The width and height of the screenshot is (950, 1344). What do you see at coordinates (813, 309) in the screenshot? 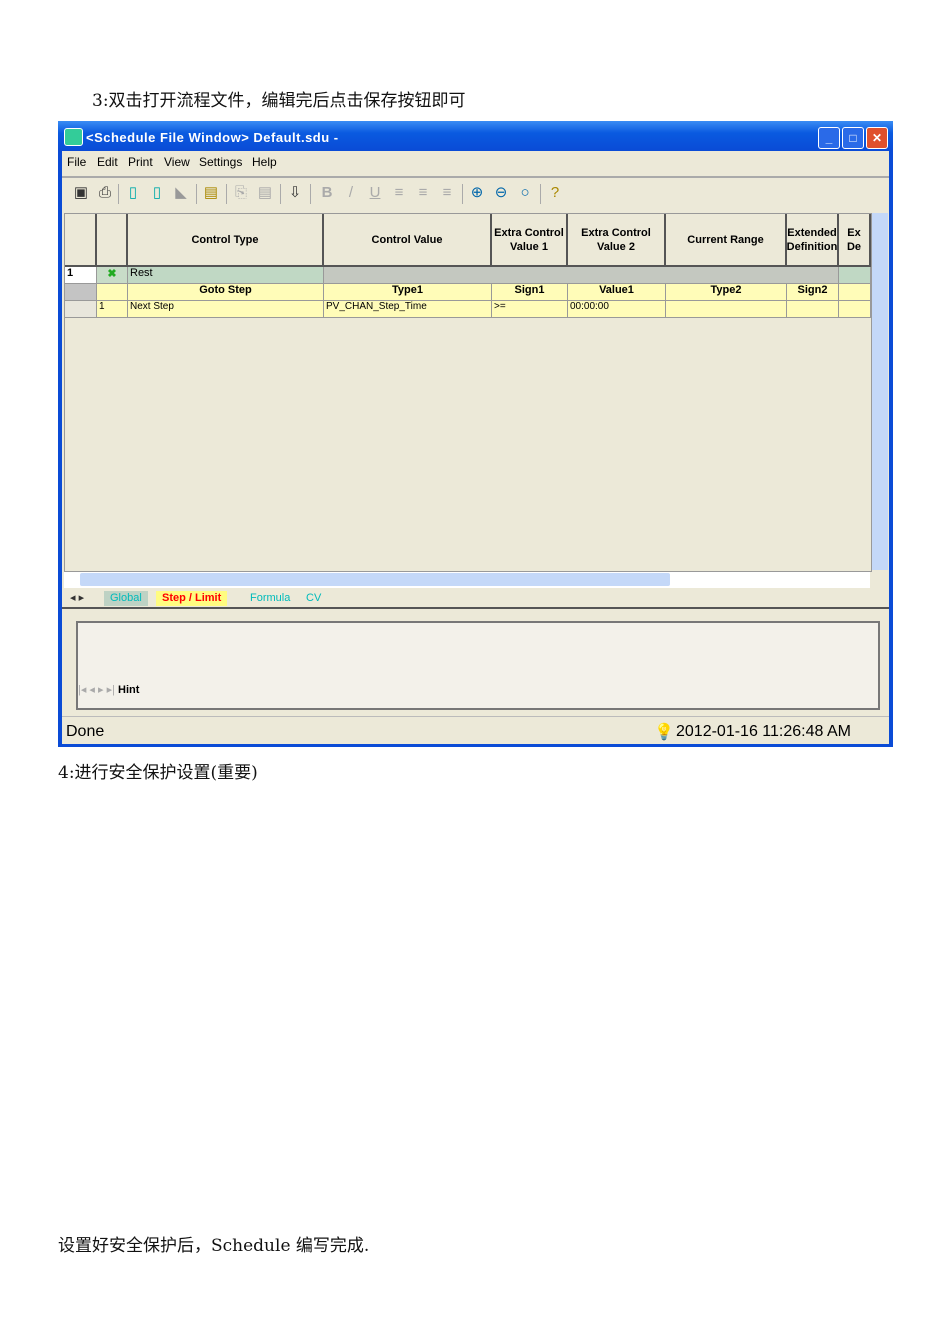
I see `limit-sign2` at bounding box center [813, 309].